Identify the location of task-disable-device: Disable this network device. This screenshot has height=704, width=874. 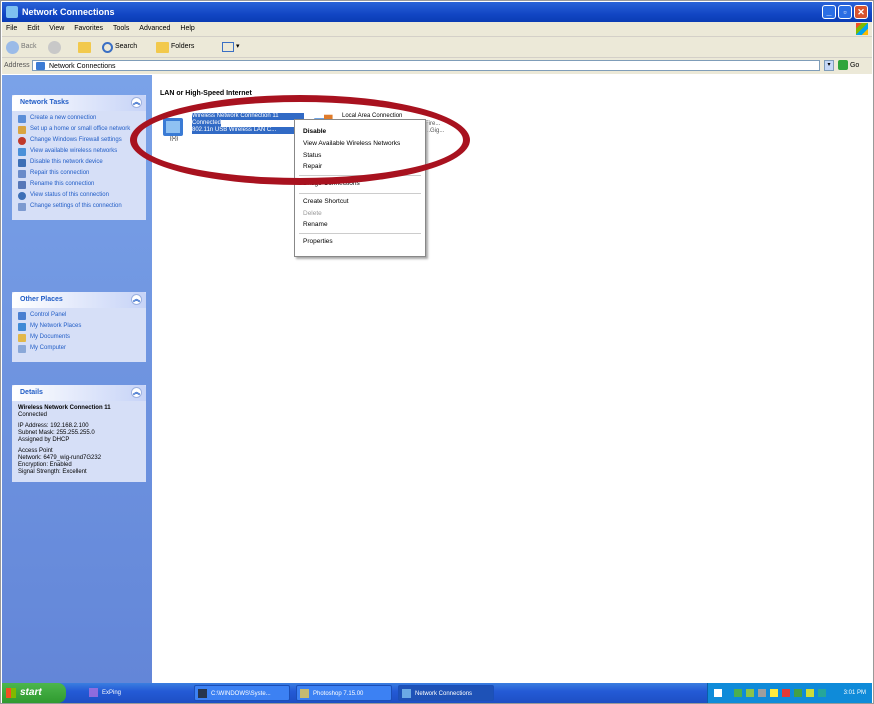
(79, 163).